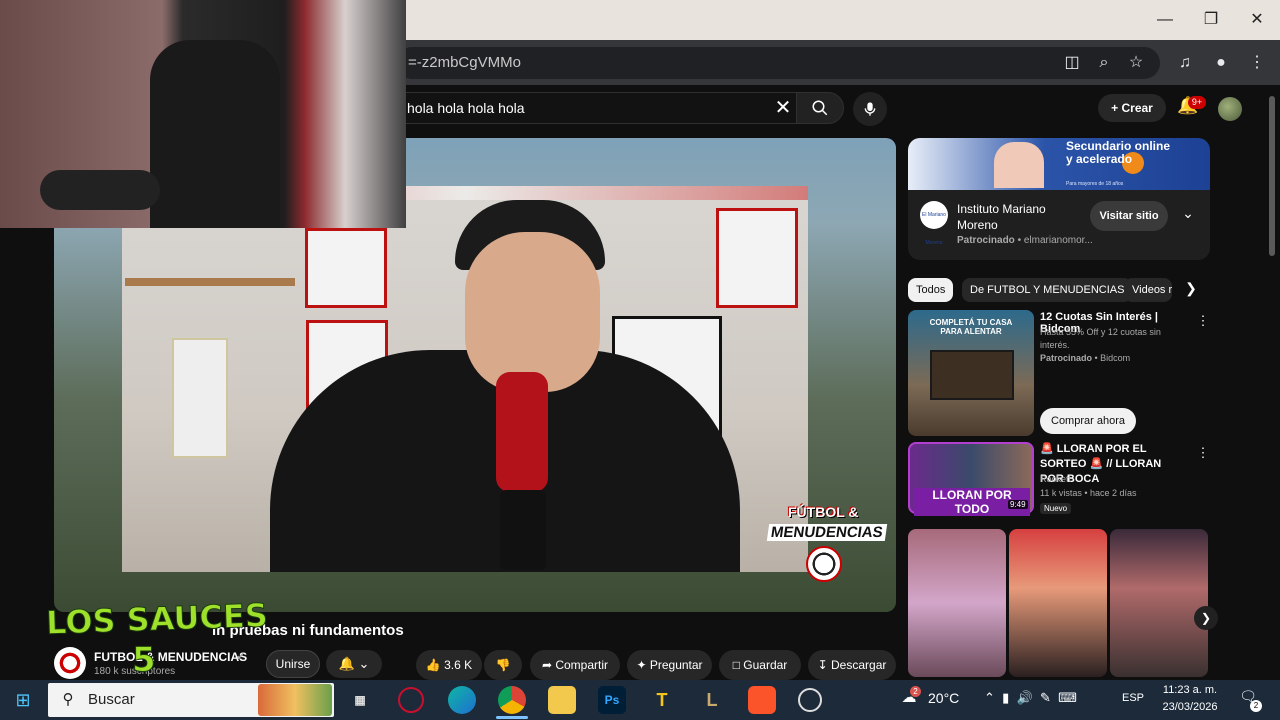 The width and height of the screenshot is (1280, 720). Describe the element at coordinates (522, 432) in the screenshot. I see `video-frame-microphone` at that location.